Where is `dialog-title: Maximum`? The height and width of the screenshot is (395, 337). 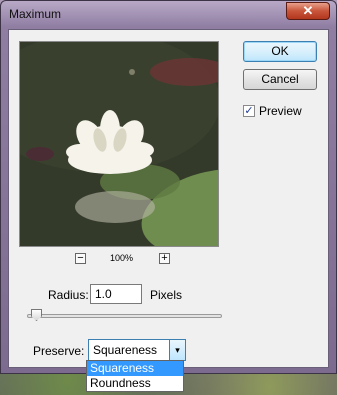 dialog-title: Maximum is located at coordinates (35, 14).